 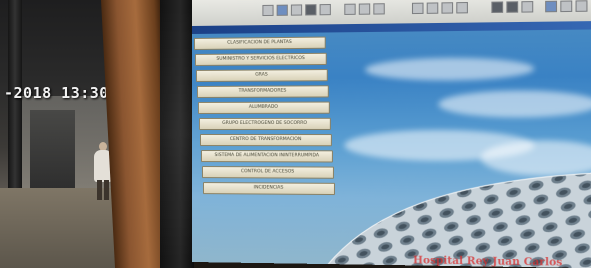 I want to click on menu-button: SUMINISTRO Y SERVICIOS ELECTRICOS, so click(x=260, y=59).